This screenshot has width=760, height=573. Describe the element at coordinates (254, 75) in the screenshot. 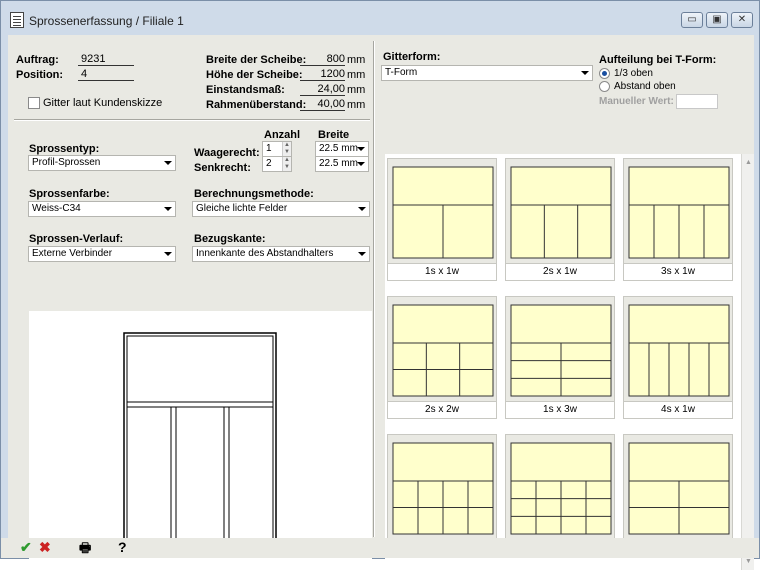

I see `hoehe-label: Höhe der Scheibe:` at that location.